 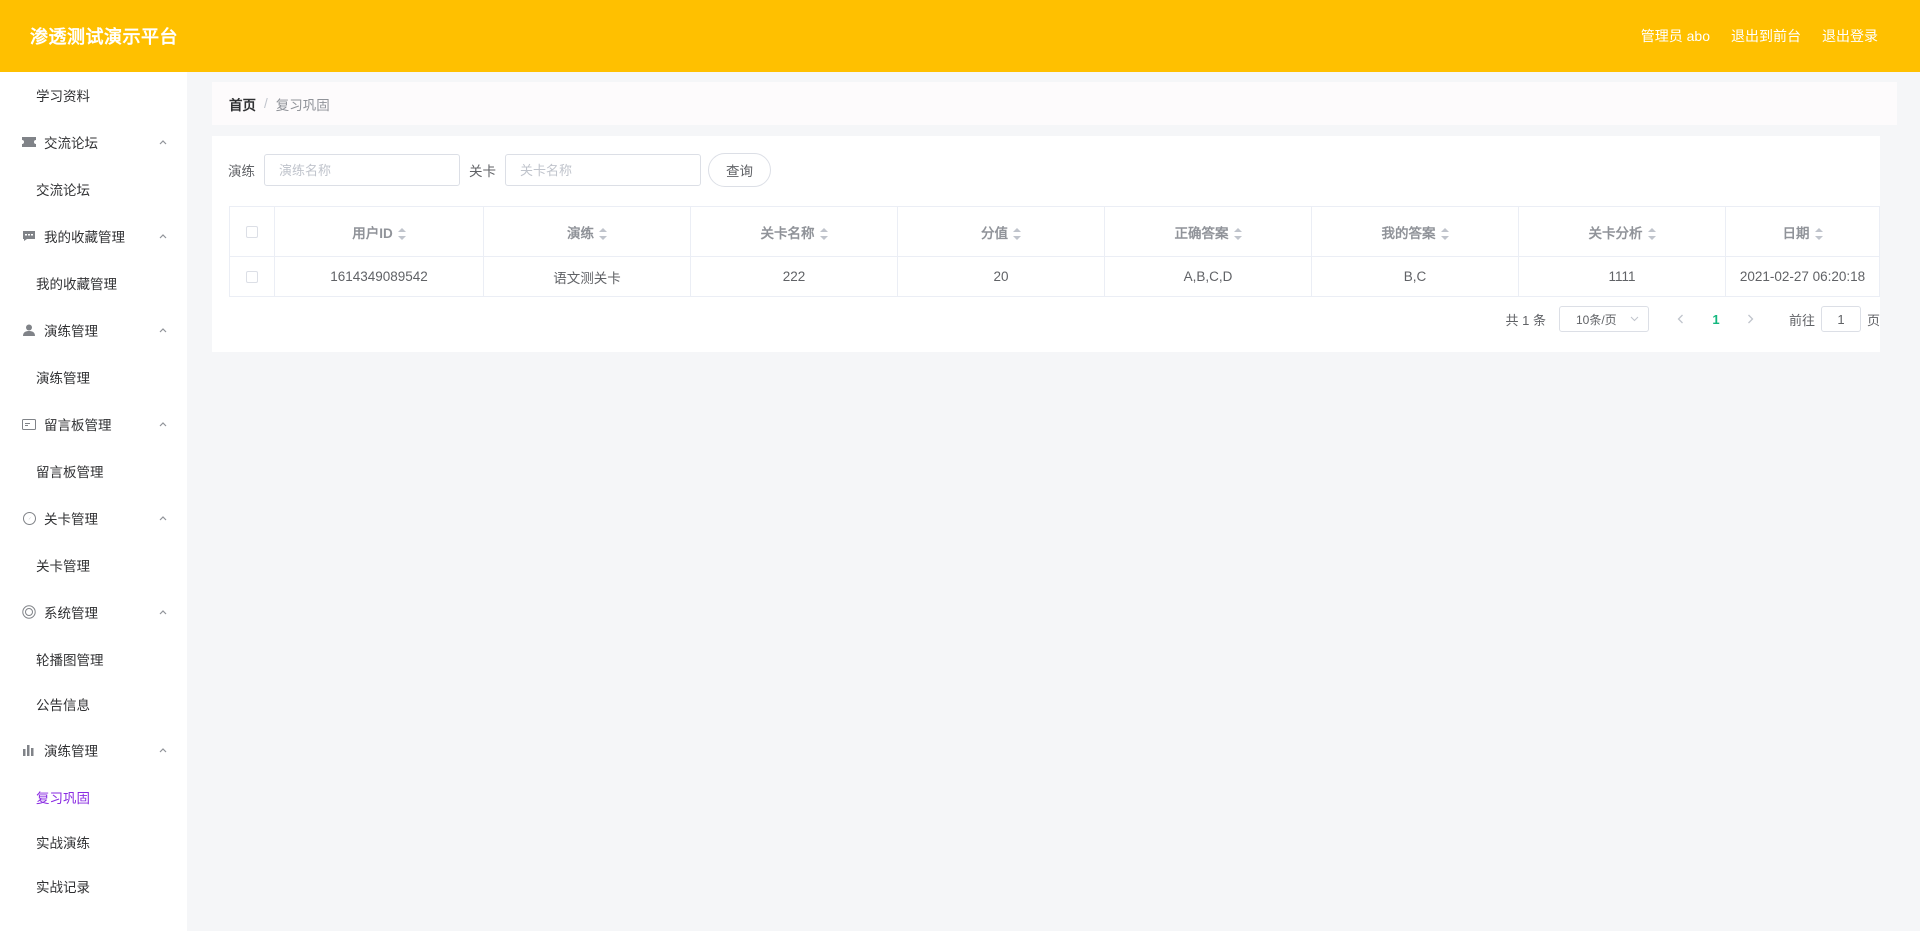 I want to click on column-header: 演练, so click(x=587, y=231).